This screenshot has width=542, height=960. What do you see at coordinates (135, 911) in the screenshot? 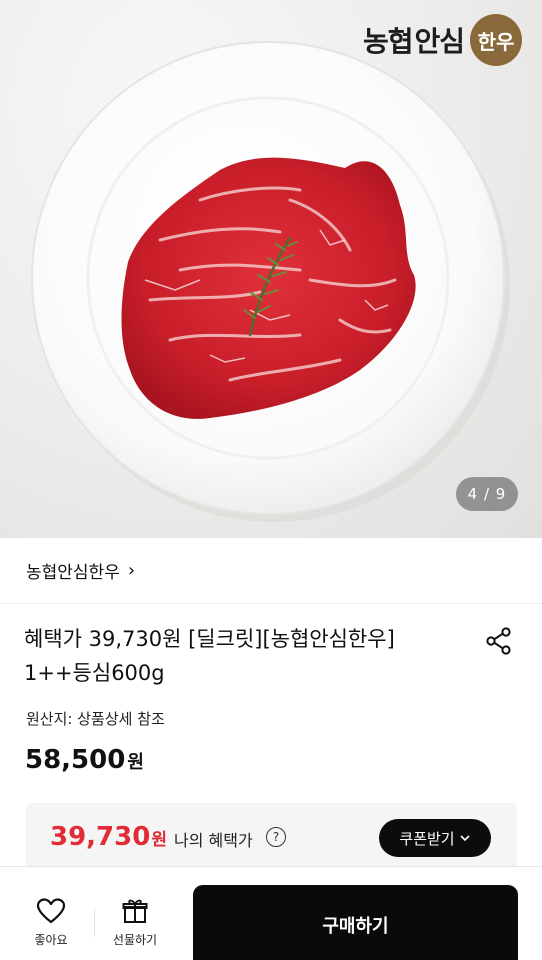
I see `gift-icon` at bounding box center [135, 911].